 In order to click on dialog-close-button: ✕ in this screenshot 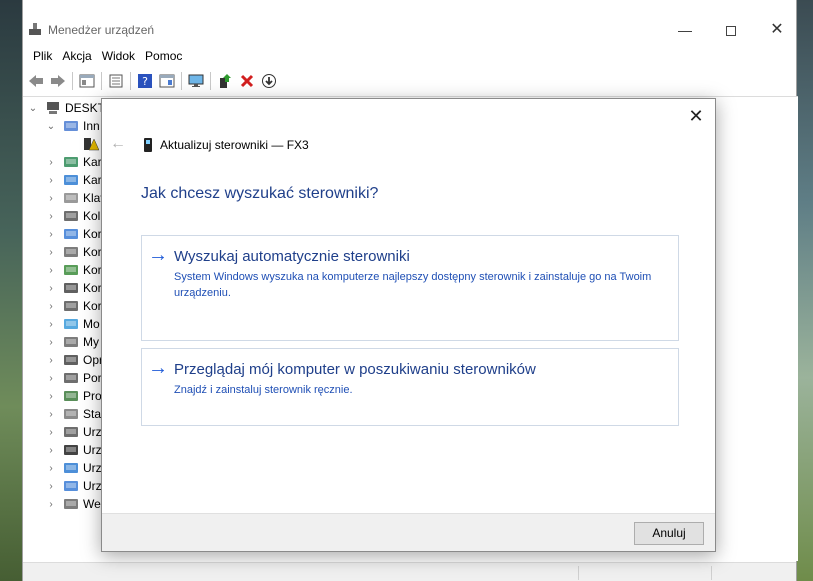, I will do `click(696, 116)`.